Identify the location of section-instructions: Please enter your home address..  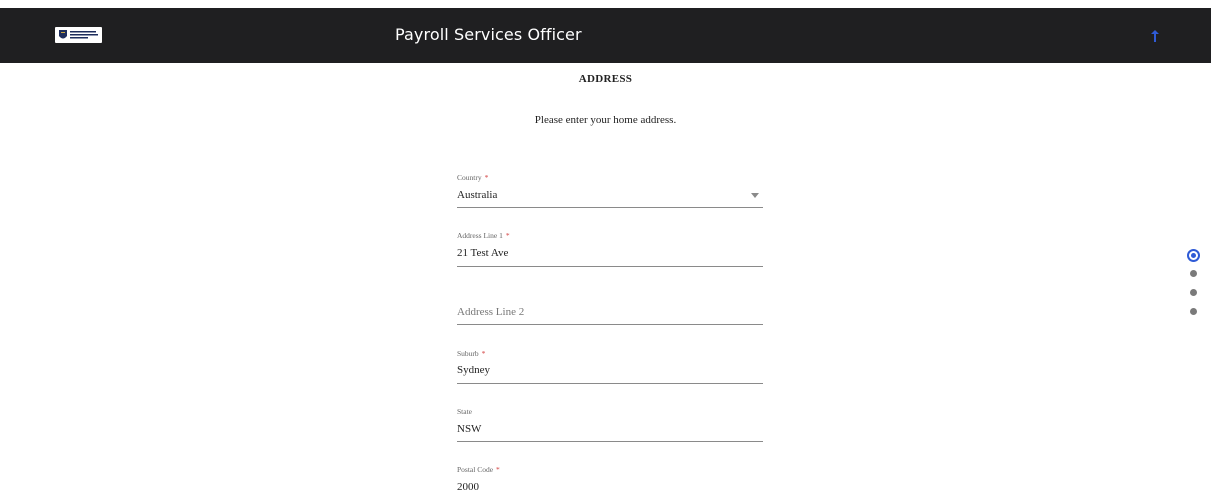
(605, 120).